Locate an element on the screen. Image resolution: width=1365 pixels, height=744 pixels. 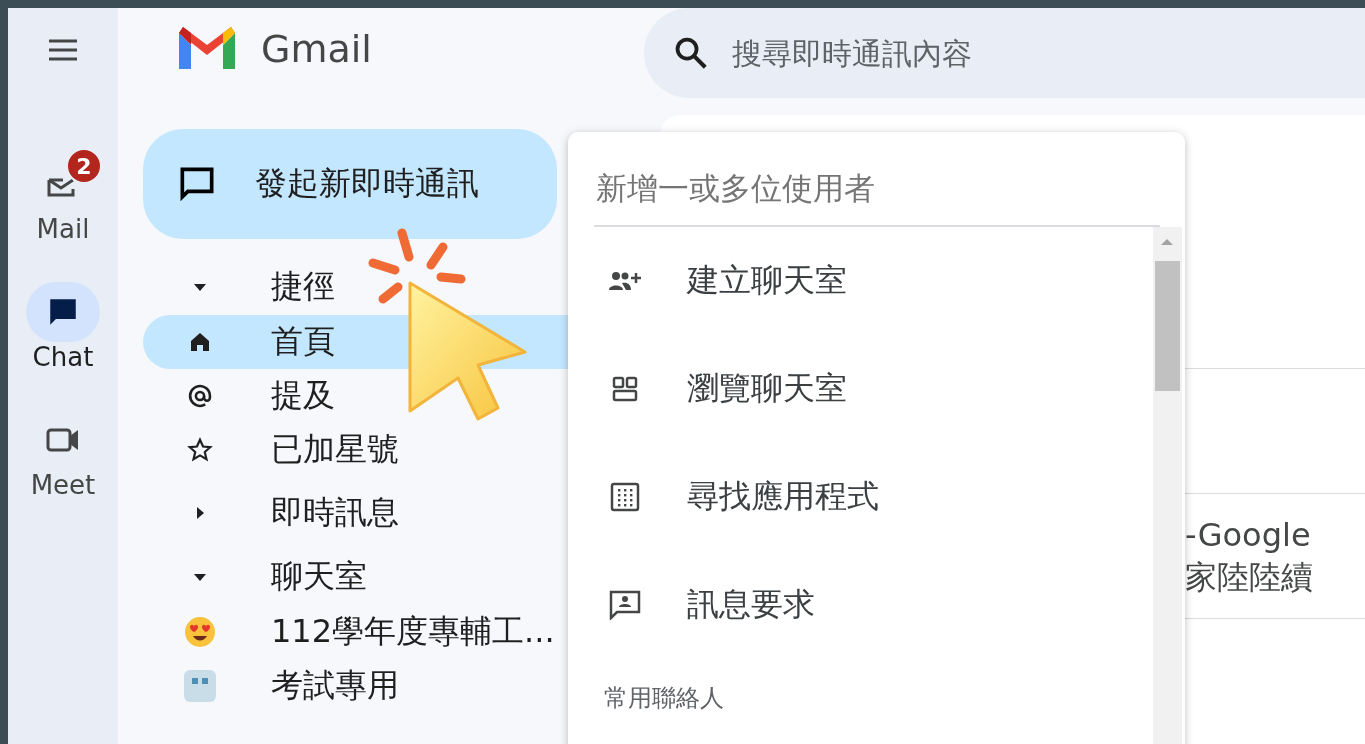
rail-label: Chat is located at coordinates (63, 357).